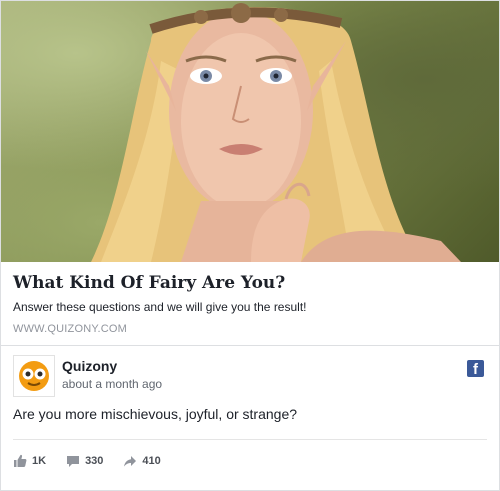  I want to click on like-count: 1K, so click(39, 461).